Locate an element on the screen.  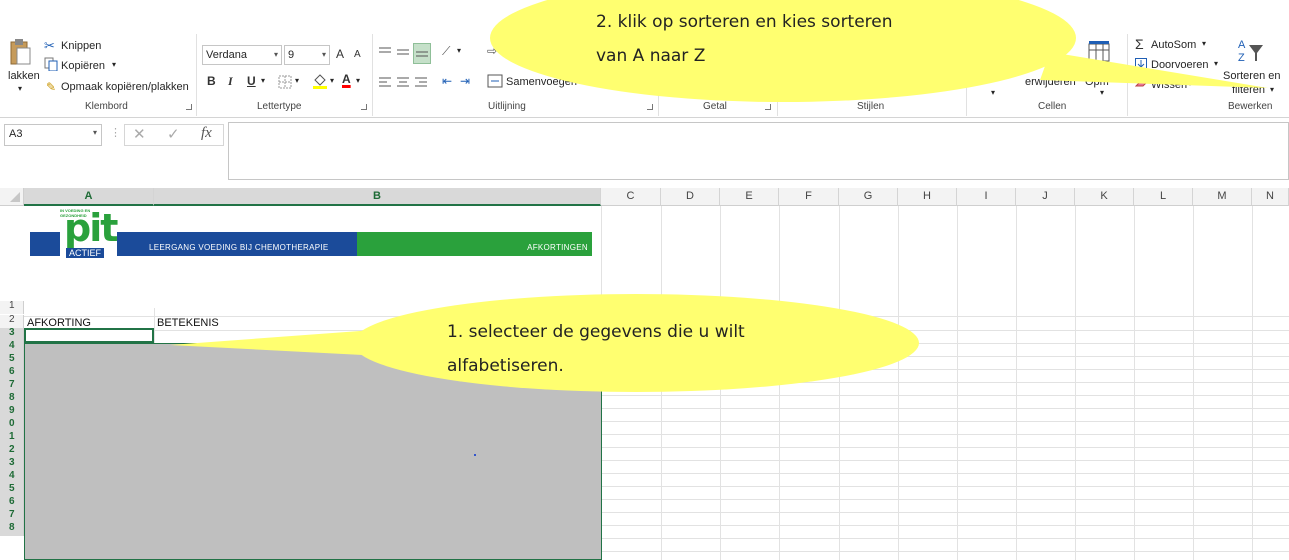
column-header-a: A is located at coordinates (89, 197).